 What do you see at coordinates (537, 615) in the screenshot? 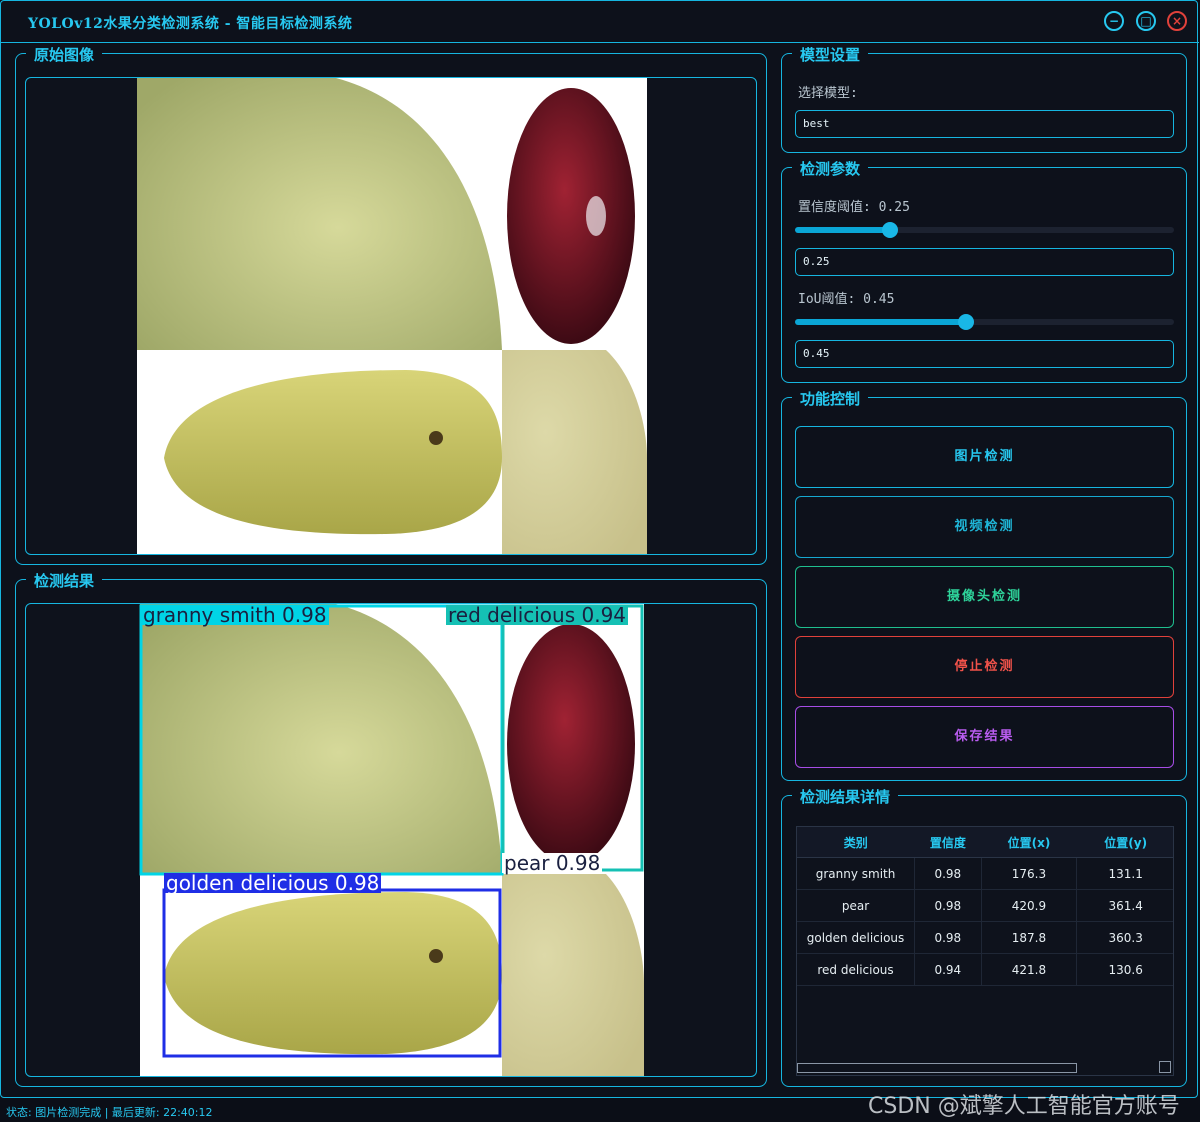
I see `red-delicious-label: red delicious 0.94` at bounding box center [537, 615].